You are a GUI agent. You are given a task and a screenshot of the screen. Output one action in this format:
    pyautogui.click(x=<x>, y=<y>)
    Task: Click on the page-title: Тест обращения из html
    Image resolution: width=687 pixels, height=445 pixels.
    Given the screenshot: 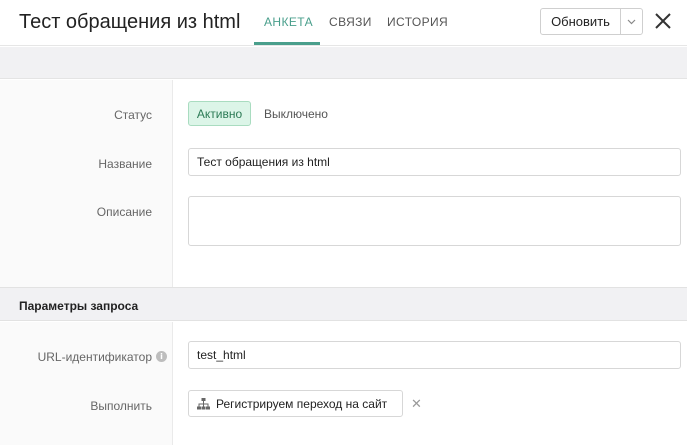 What is the action you would take?
    pyautogui.click(x=130, y=22)
    